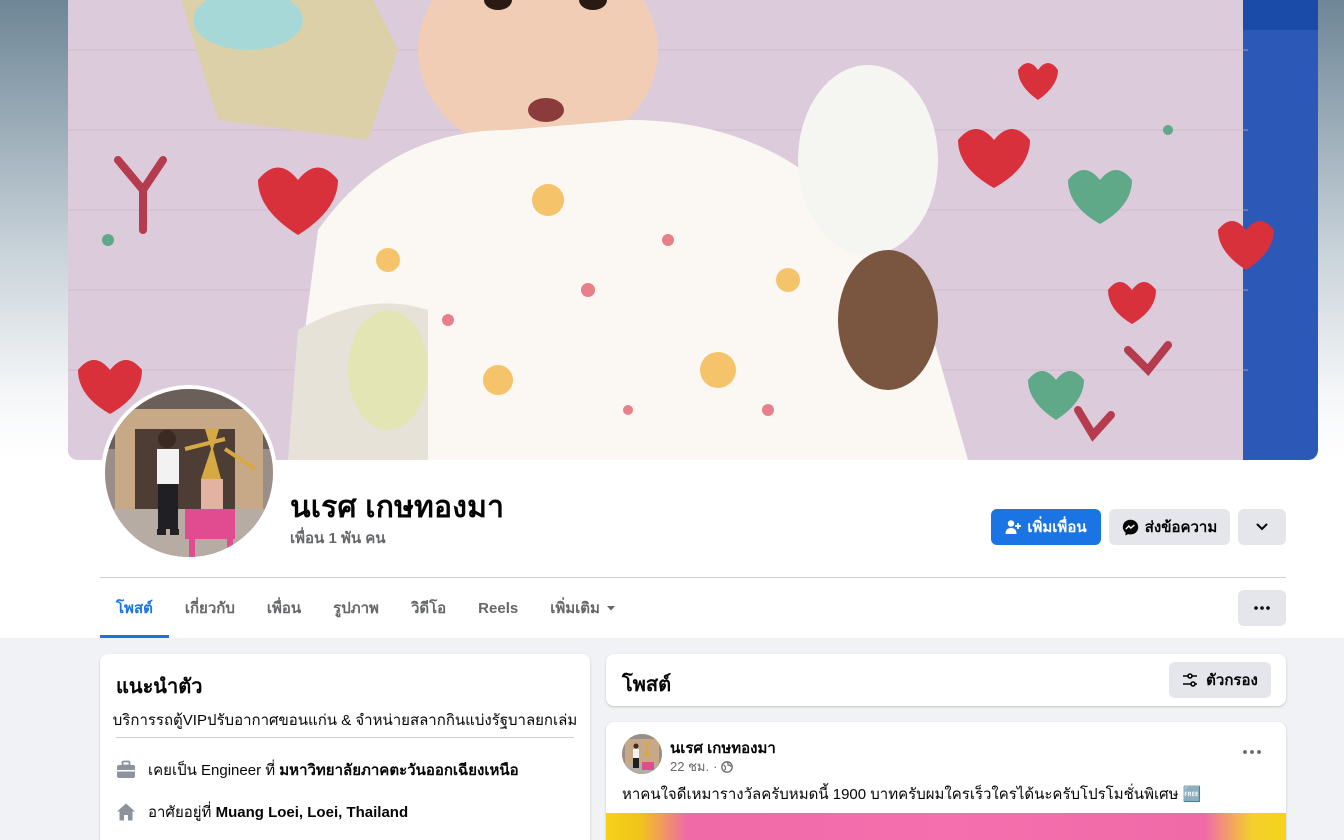 This screenshot has height=840, width=1344. Describe the element at coordinates (126, 812) in the screenshot. I see `home-icon` at that location.